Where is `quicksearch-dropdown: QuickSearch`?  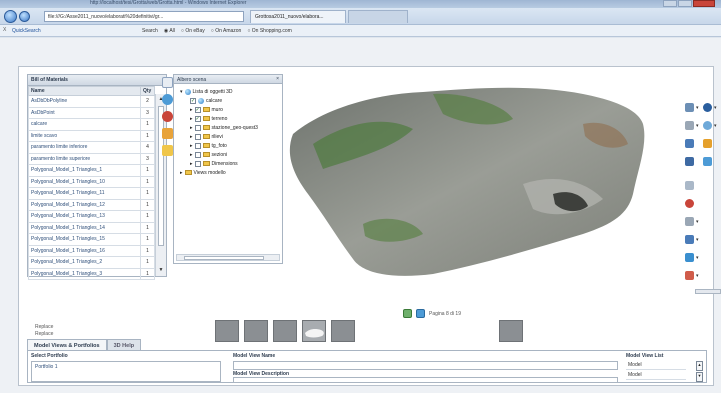
quicksearch-dropdown: QuickSearch is located at coordinates (26, 31).